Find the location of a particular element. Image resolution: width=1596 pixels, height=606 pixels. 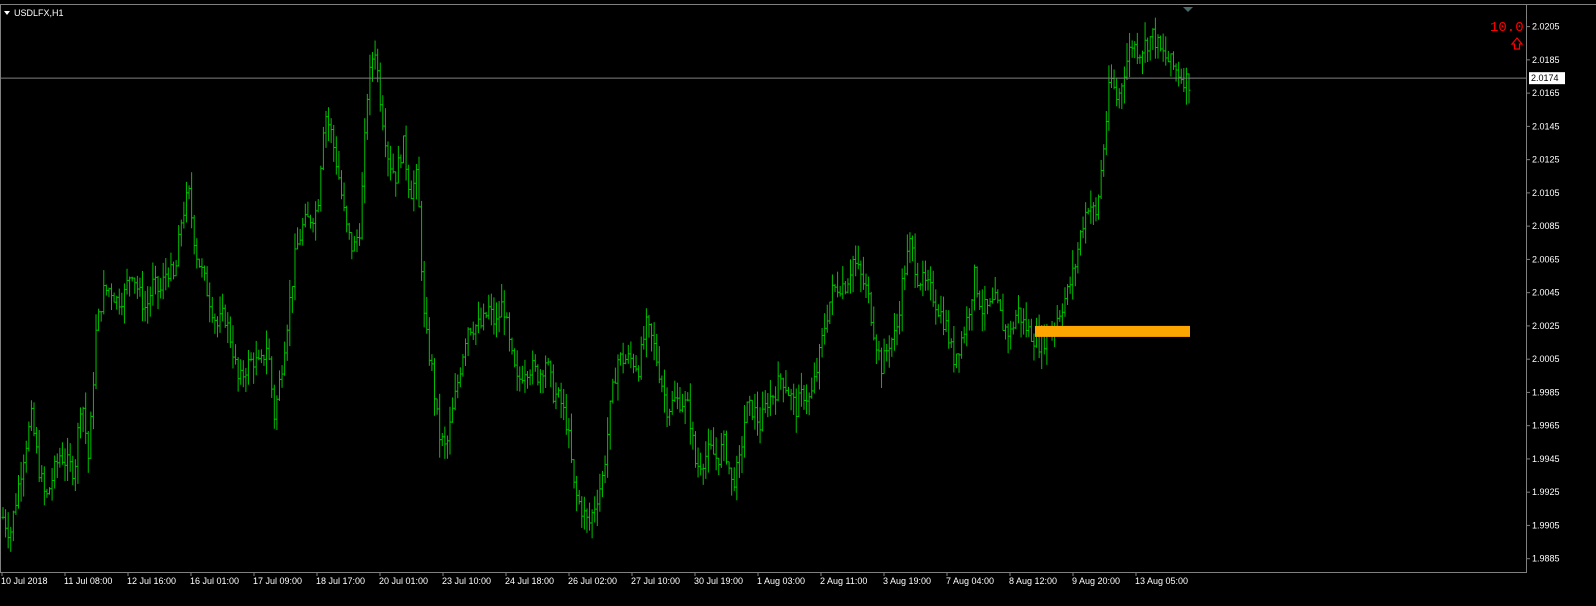

y-tick-label: 2.0145 is located at coordinates (1546, 126).